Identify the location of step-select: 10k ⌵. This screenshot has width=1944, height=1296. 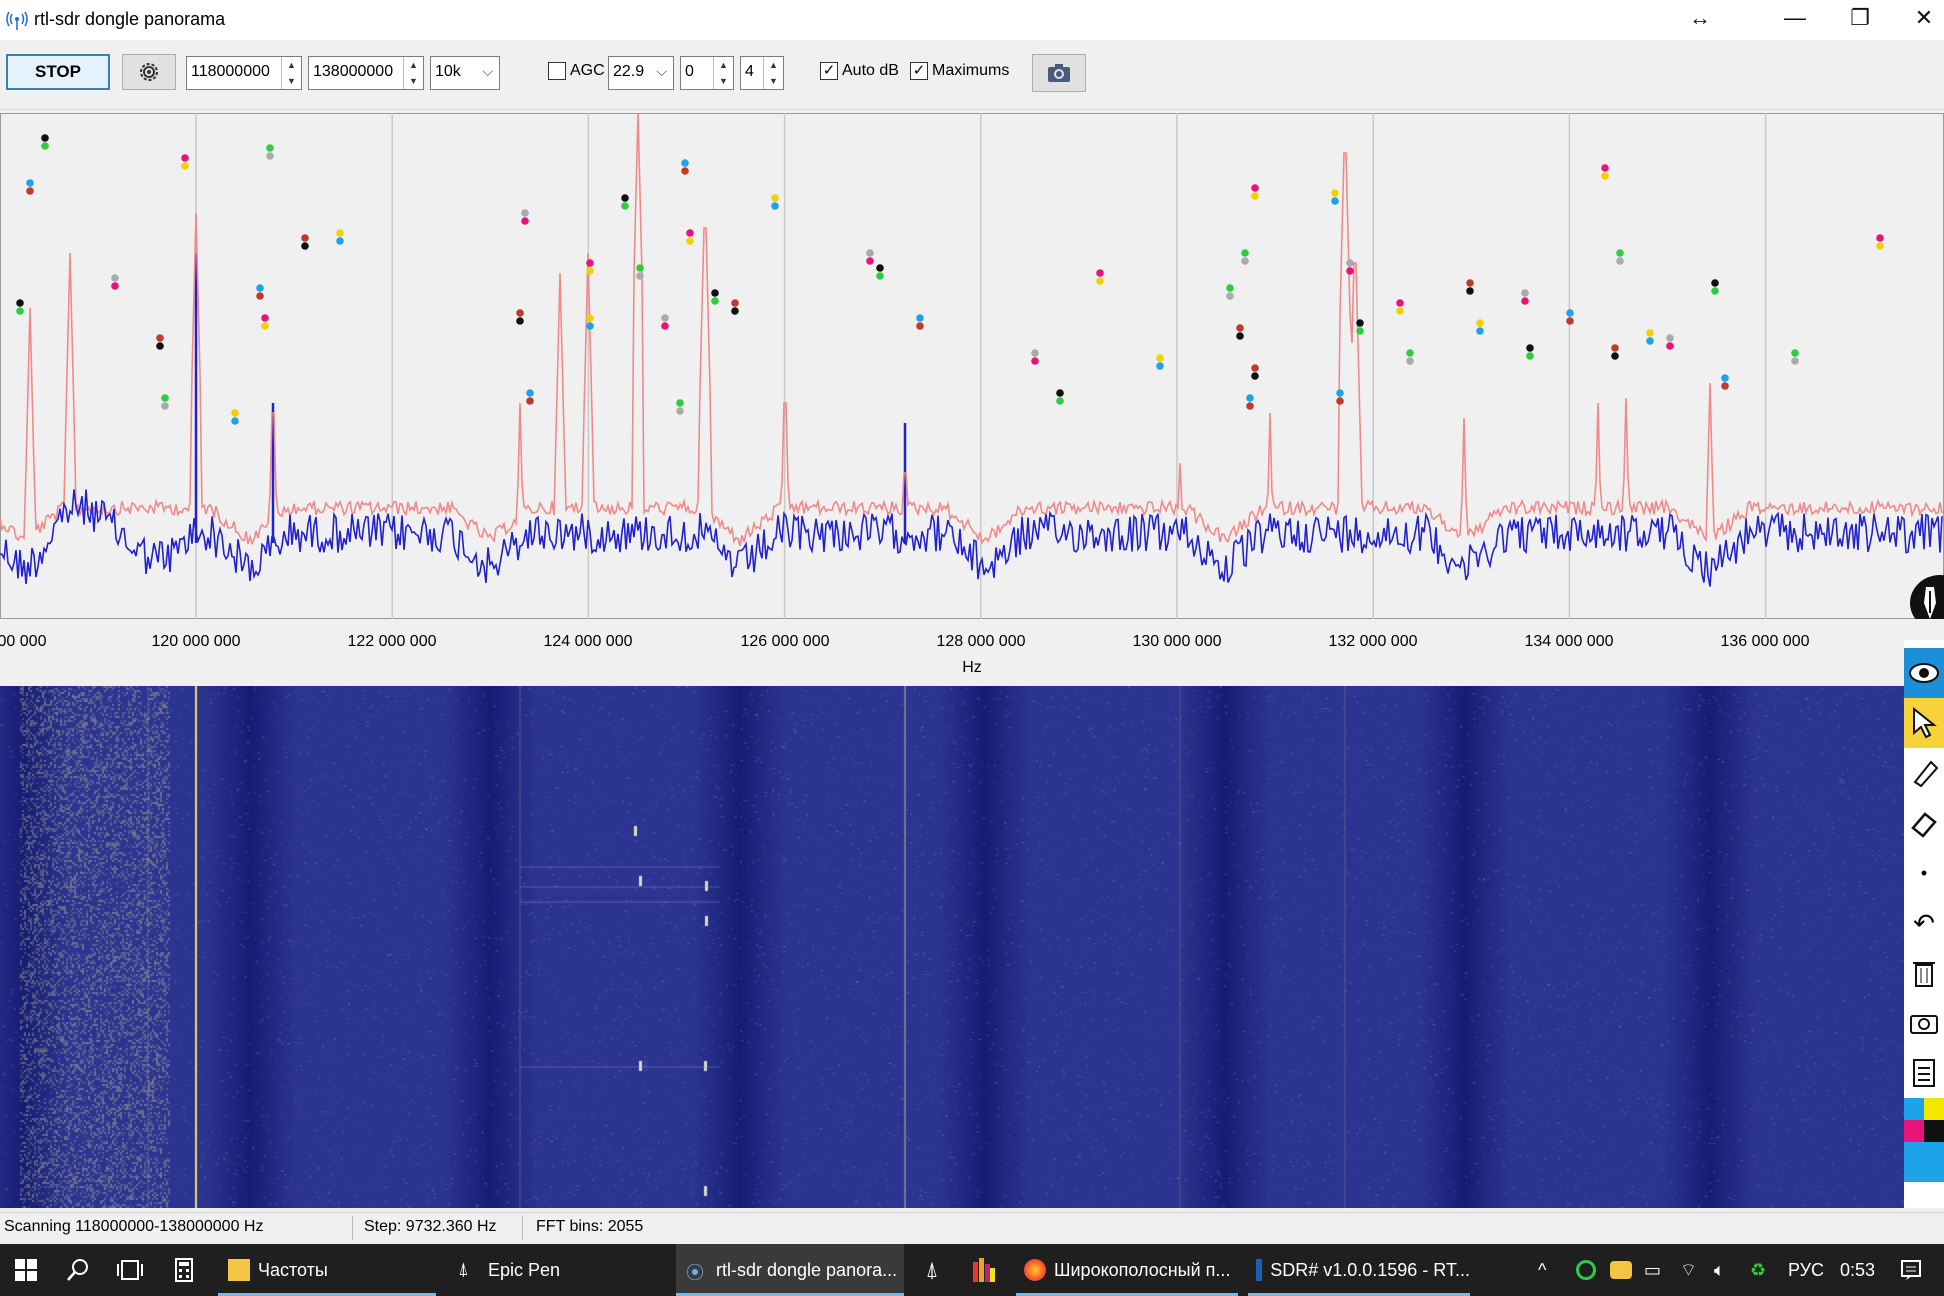
(465, 73).